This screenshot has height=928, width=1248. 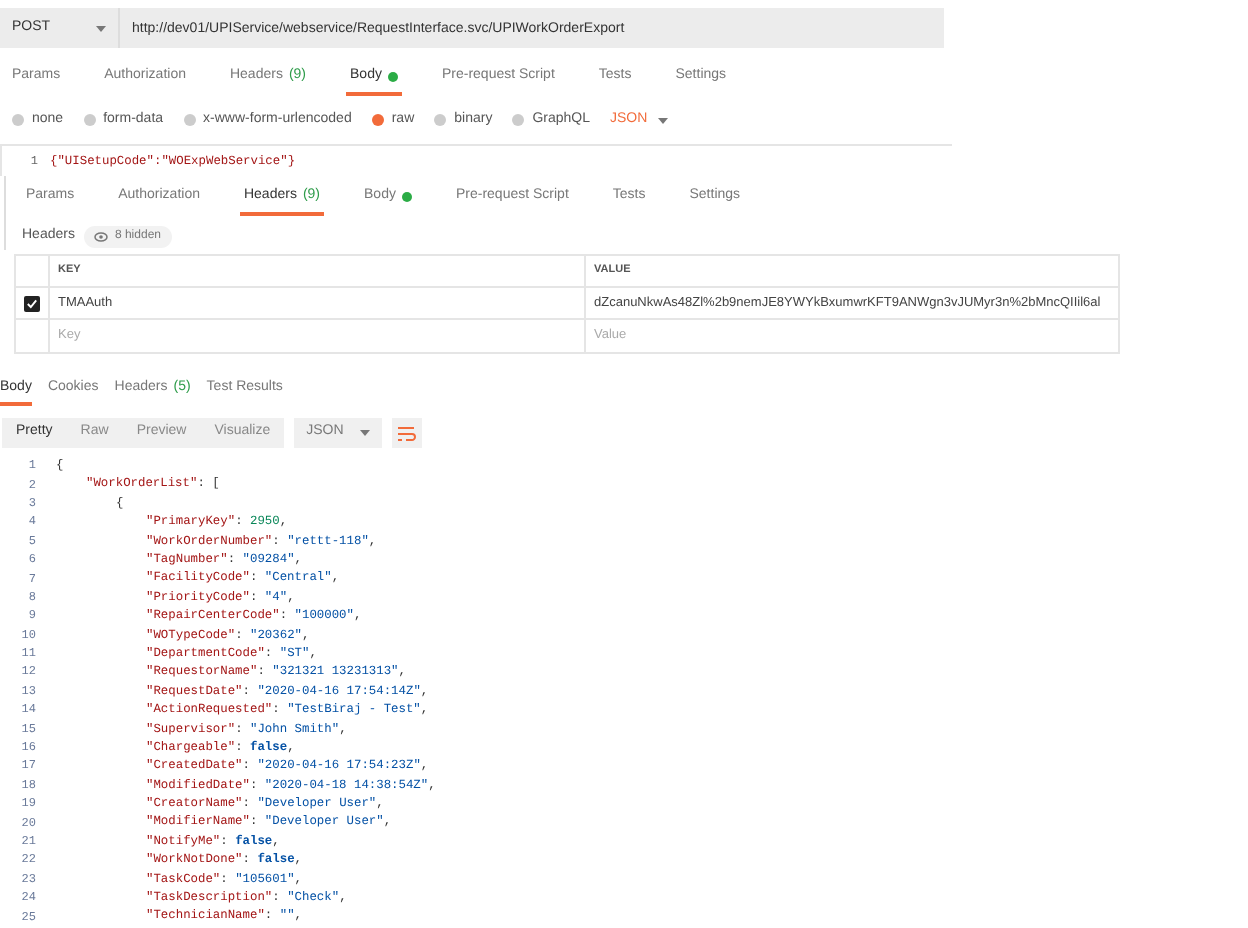 I want to click on wrap-lines-button, so click(x=406, y=433).